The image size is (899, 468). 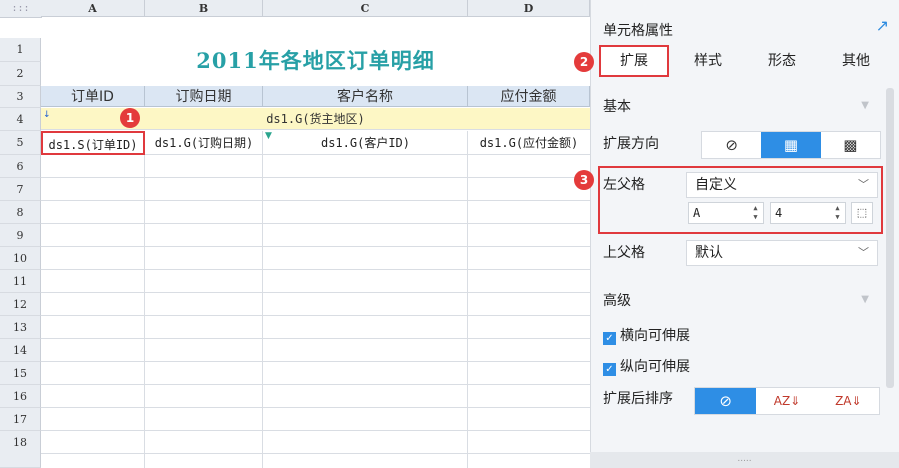 What do you see at coordinates (655, 336) in the screenshot?
I see `horizontal-expandable-label: 横向可伸展` at bounding box center [655, 336].